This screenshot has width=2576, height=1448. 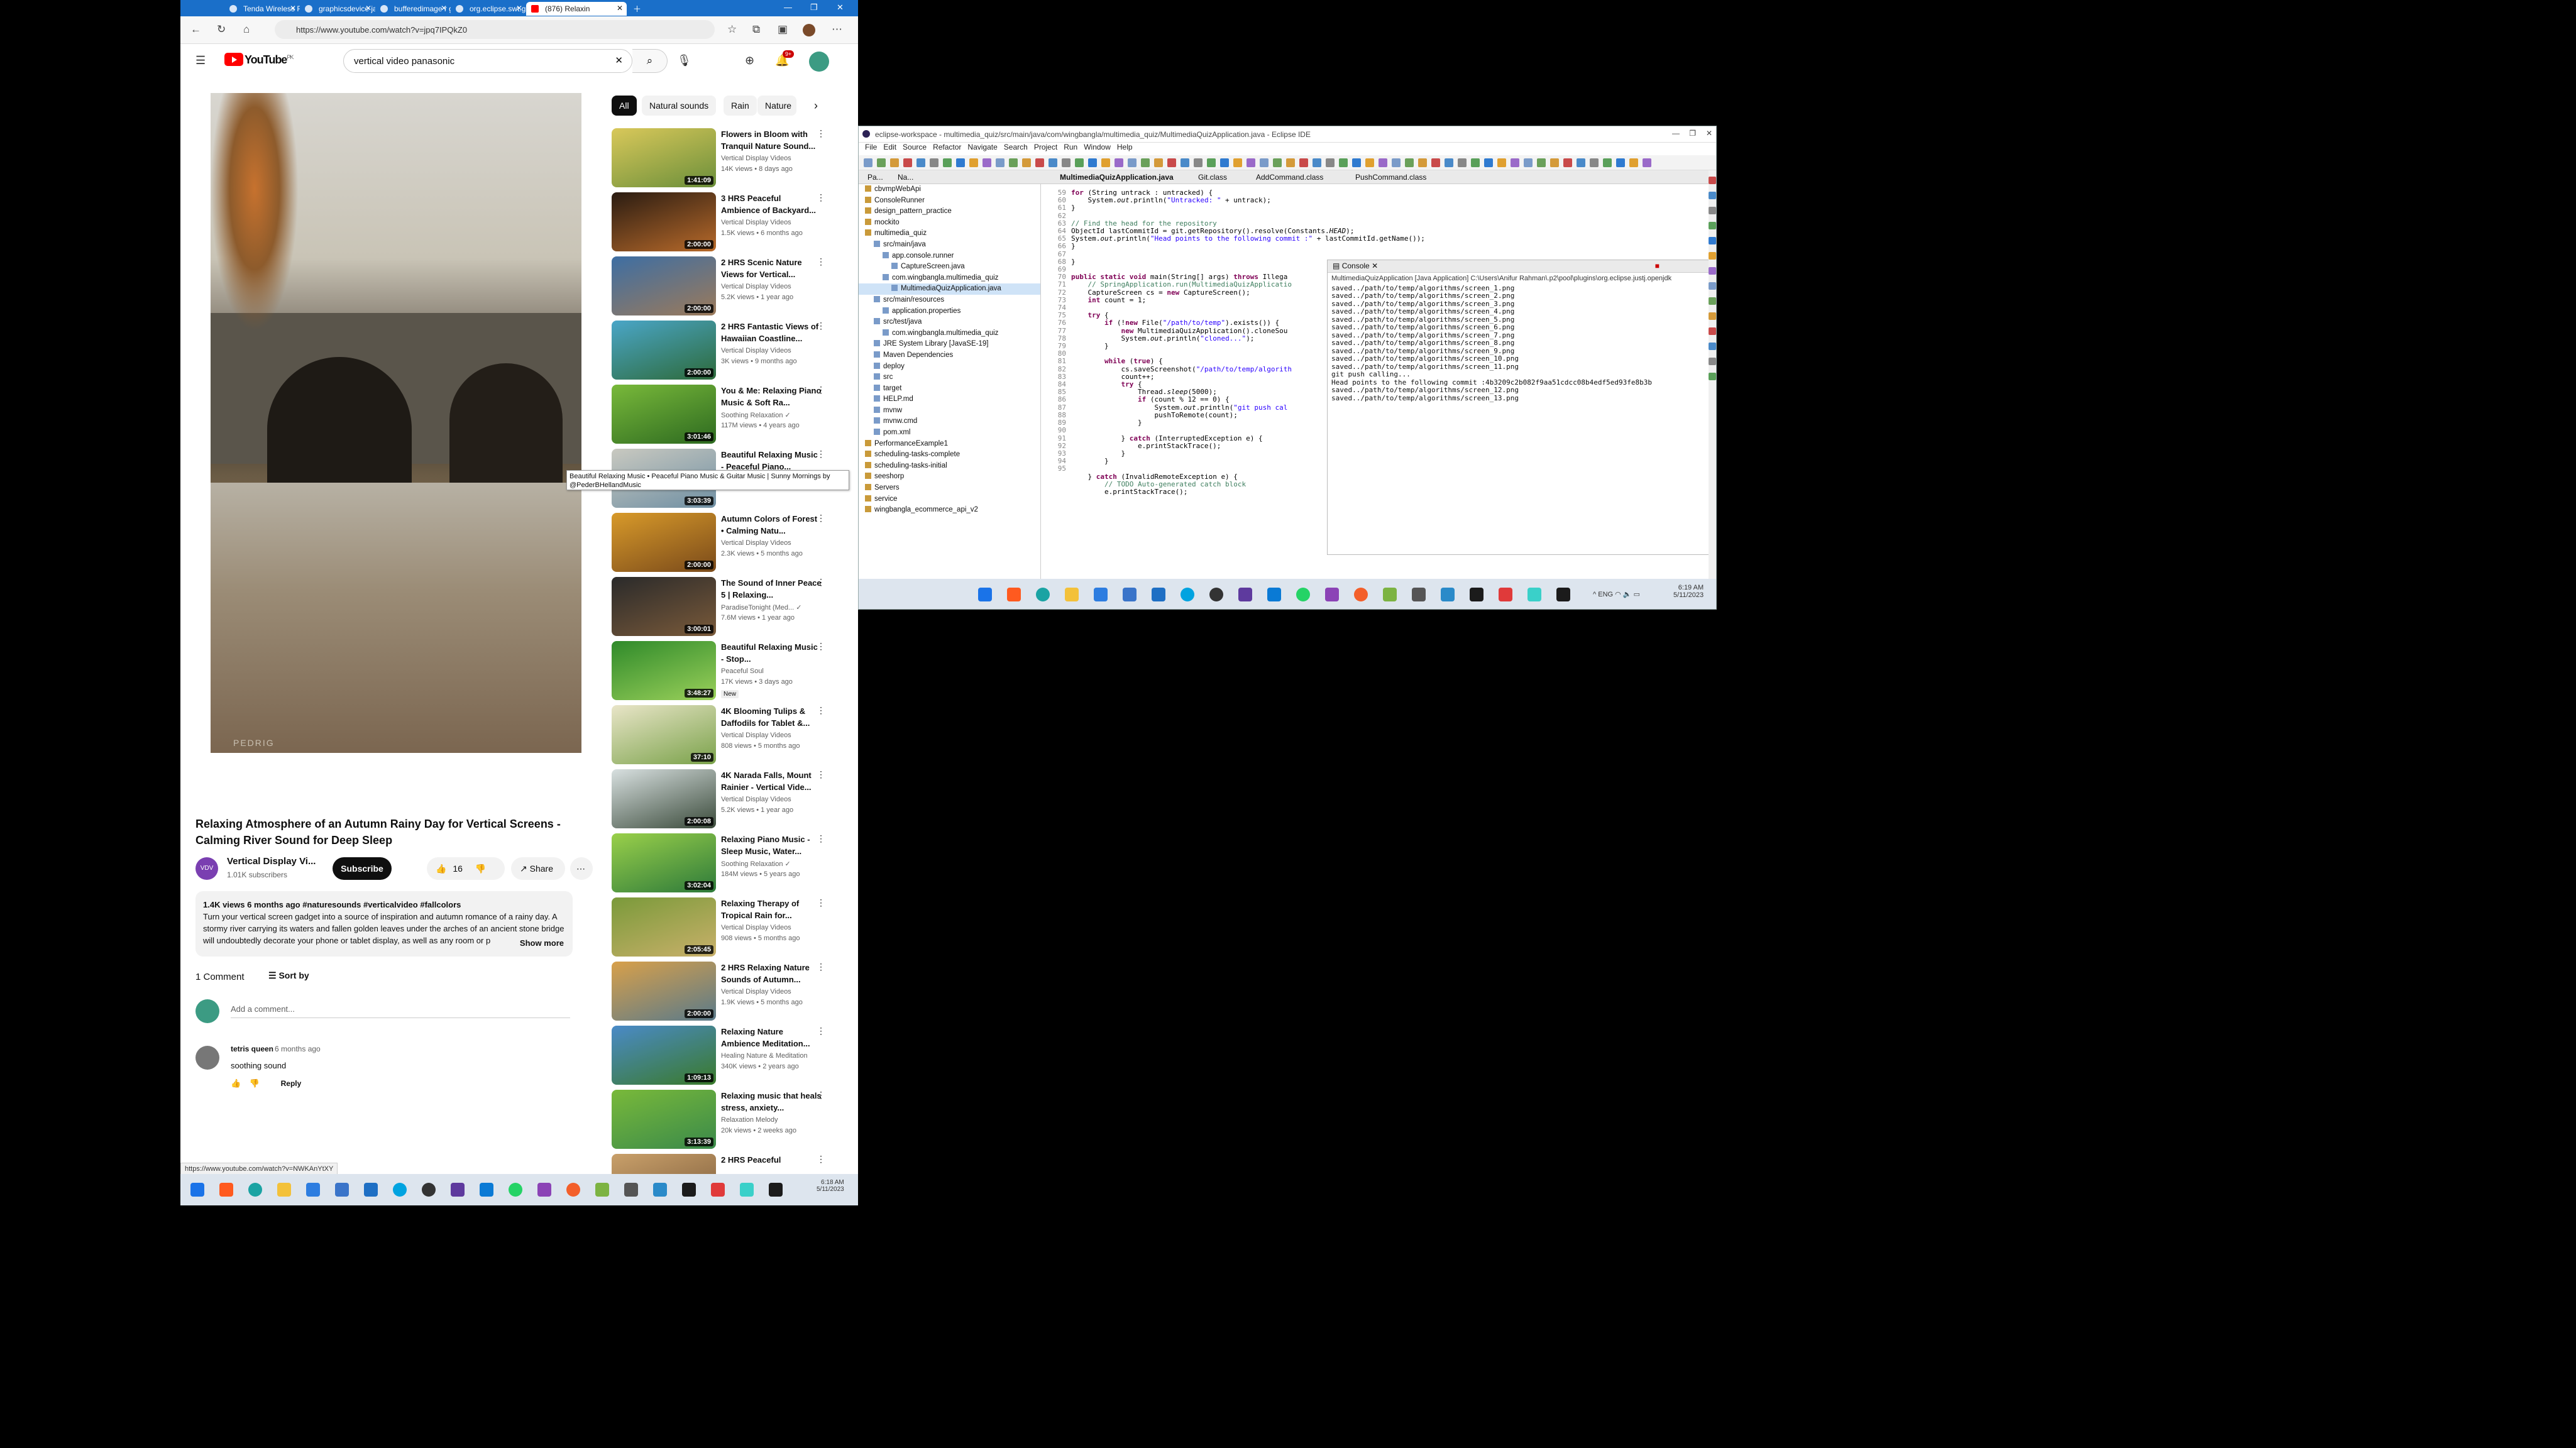 I want to click on tree-item: scheduling-tasks-complete, so click(x=950, y=455).